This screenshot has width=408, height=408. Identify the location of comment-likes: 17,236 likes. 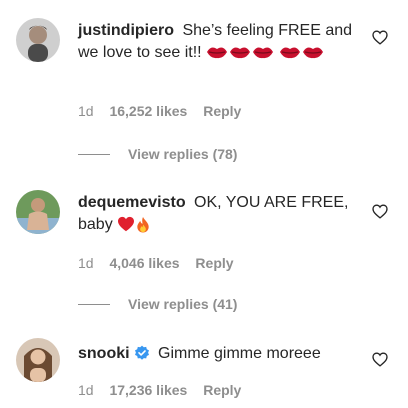
(148, 390).